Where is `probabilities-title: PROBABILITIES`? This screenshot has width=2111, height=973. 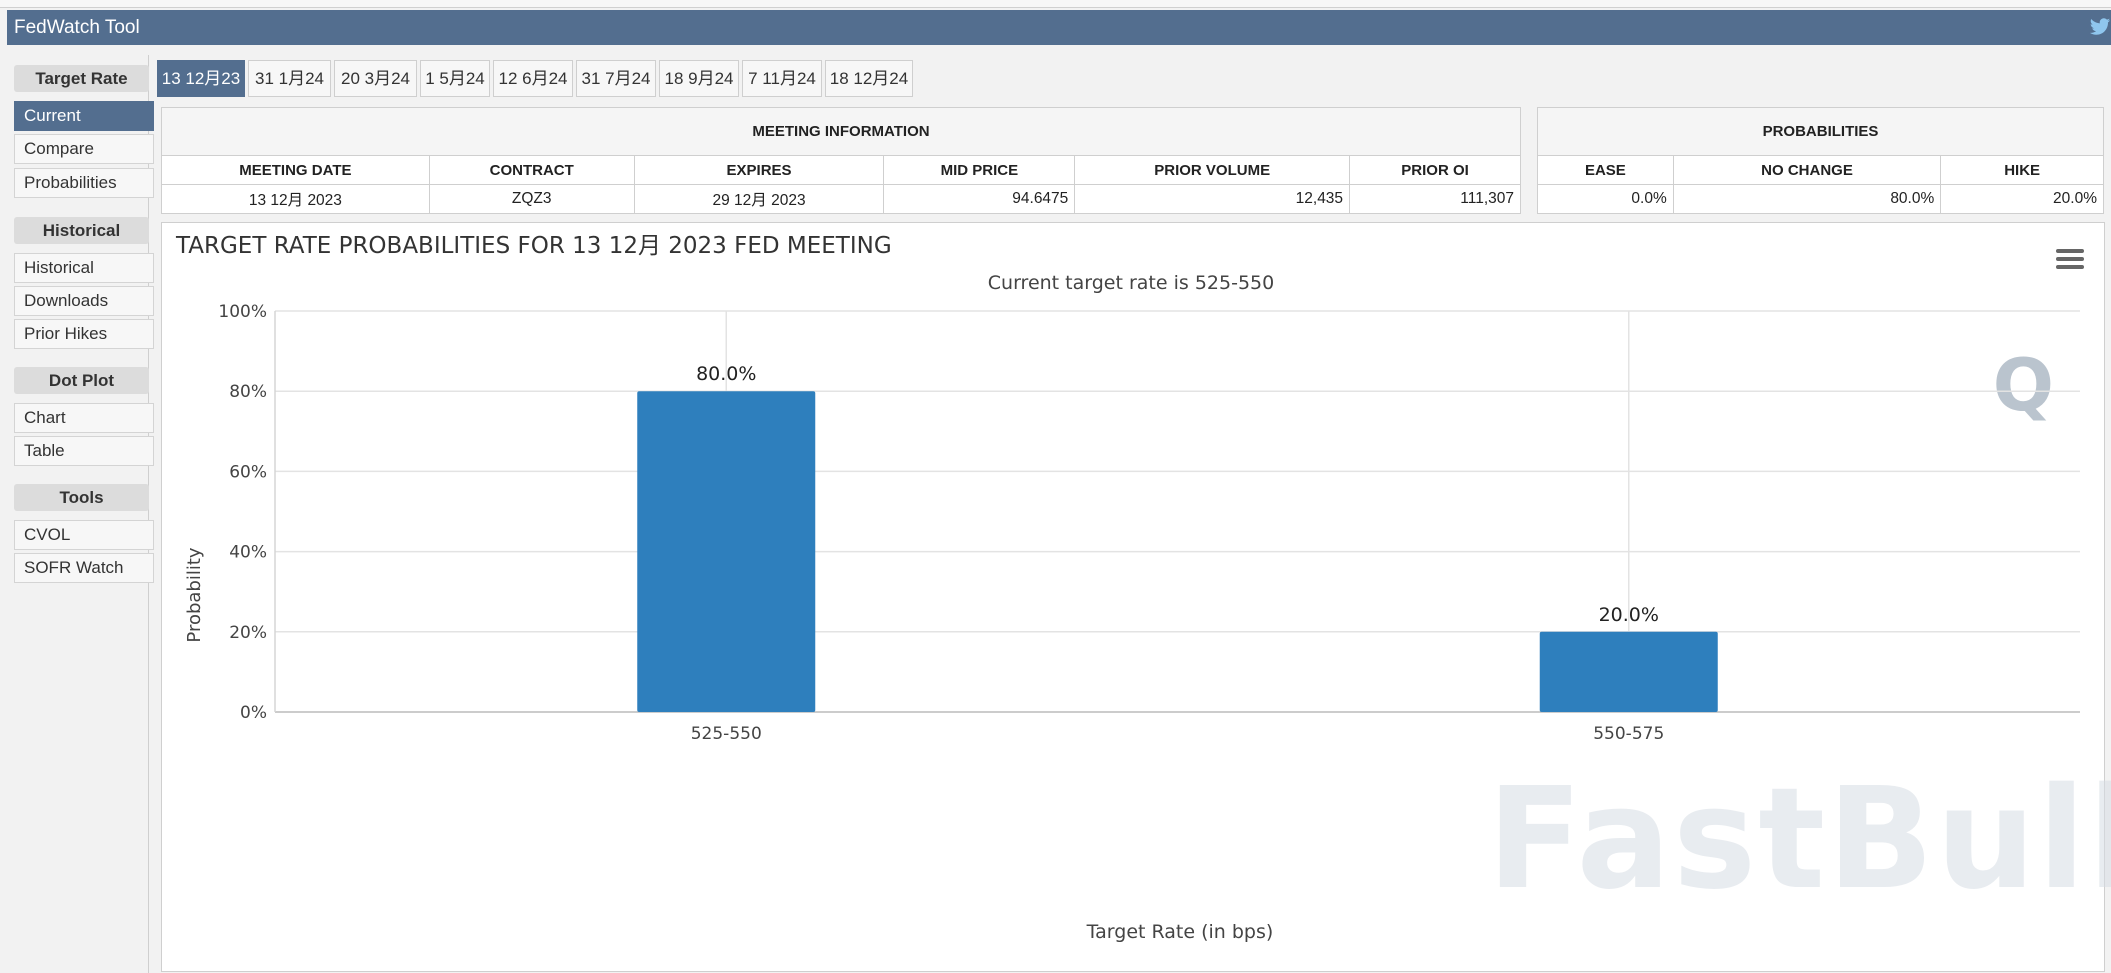
probabilities-title: PROBABILITIES is located at coordinates (1820, 131).